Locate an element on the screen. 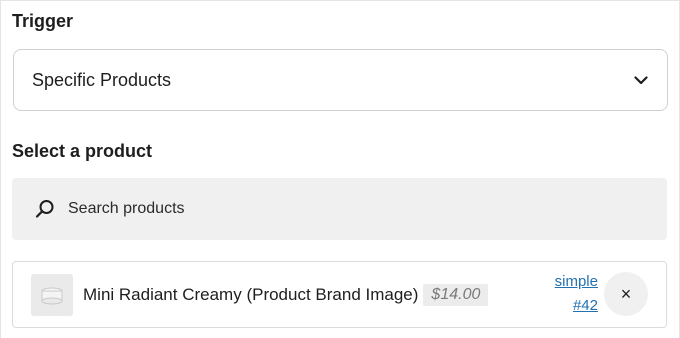  product-thumbnail-icon is located at coordinates (52, 294).